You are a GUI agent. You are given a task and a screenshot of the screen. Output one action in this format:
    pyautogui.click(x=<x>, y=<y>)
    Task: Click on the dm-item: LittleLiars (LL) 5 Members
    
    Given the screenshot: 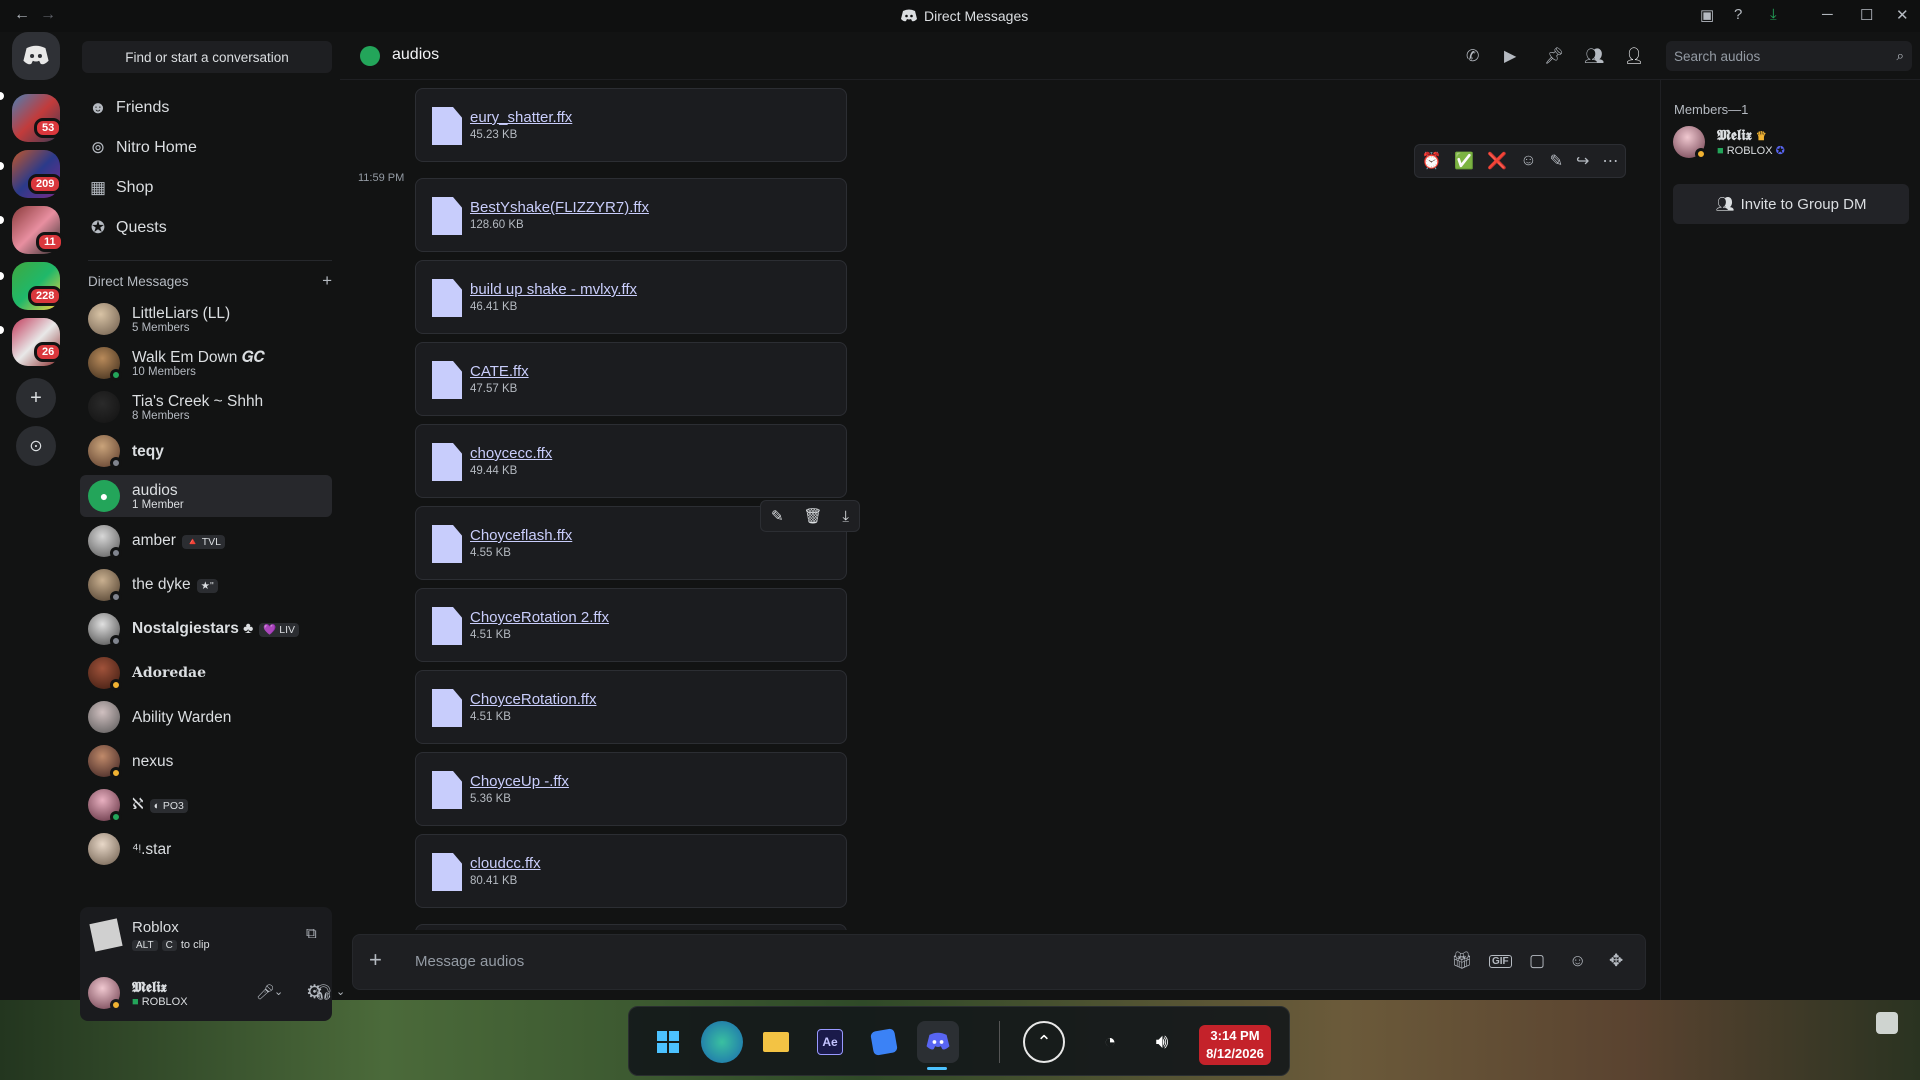 What is the action you would take?
    pyautogui.click(x=206, y=319)
    